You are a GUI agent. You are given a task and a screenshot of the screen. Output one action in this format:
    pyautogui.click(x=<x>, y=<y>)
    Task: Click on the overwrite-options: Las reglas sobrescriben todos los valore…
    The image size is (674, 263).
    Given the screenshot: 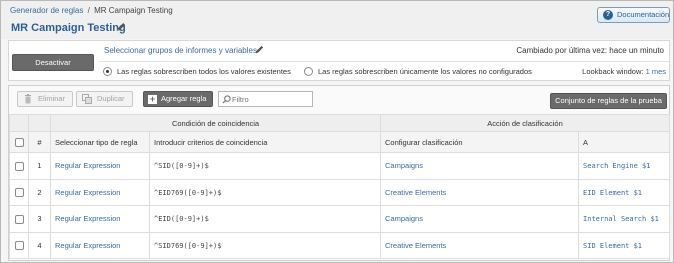 What is the action you would take?
    pyautogui.click(x=384, y=70)
    